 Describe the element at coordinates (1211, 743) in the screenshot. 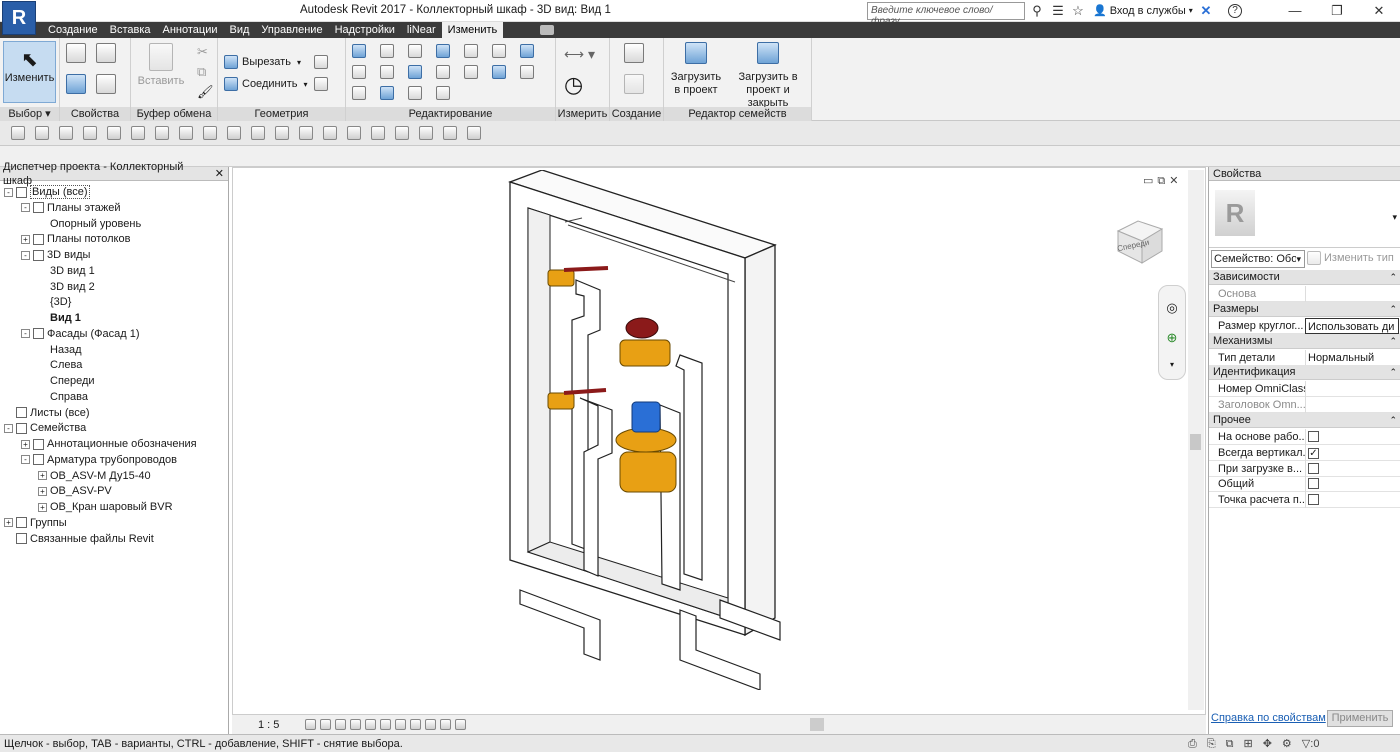

I see `design-options-icon: ⎘` at that location.